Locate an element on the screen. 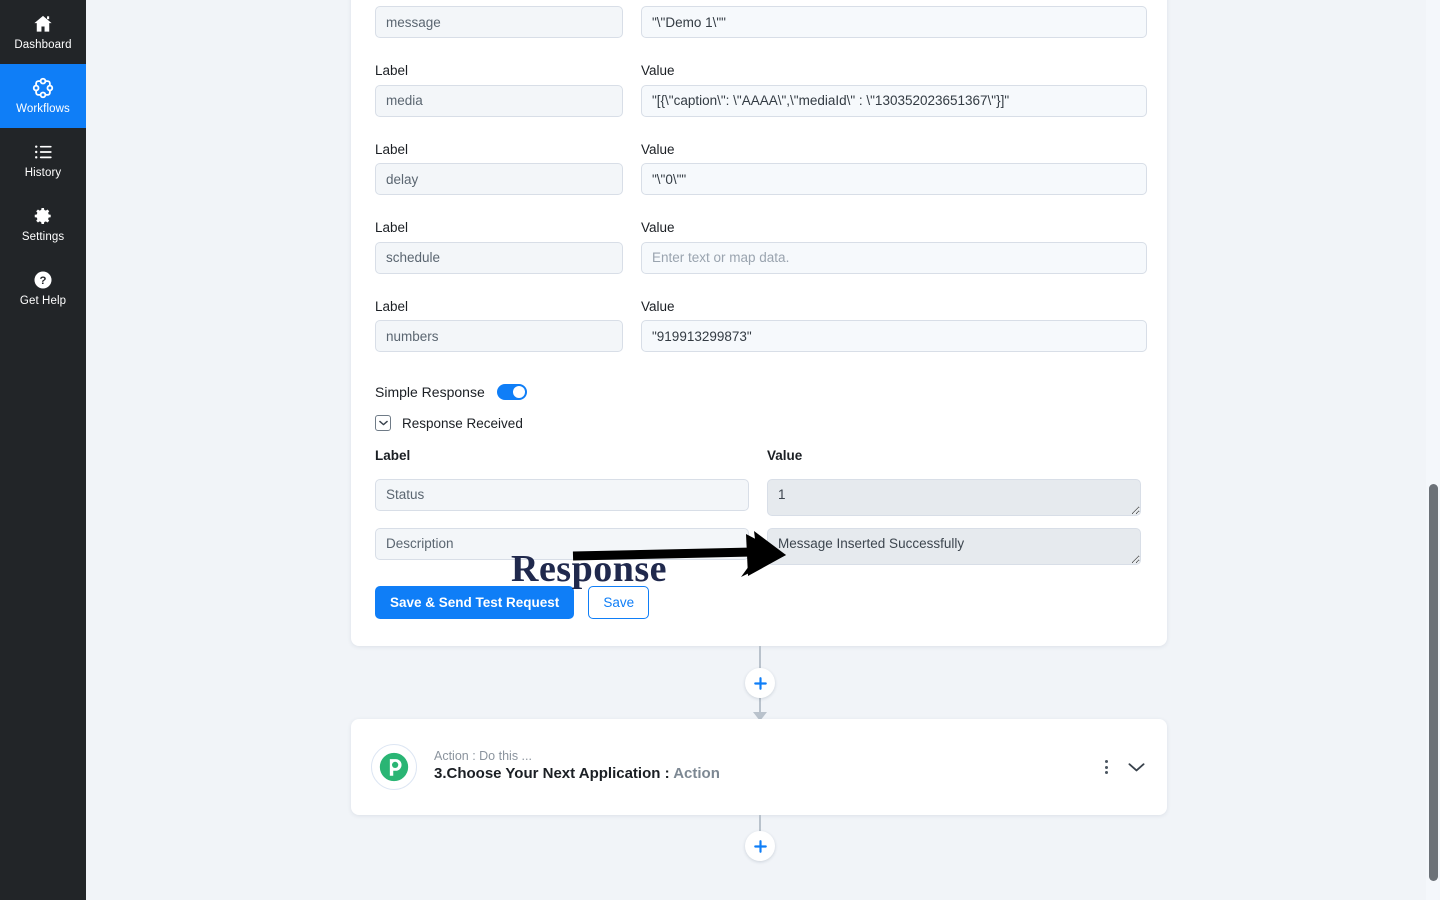 The width and height of the screenshot is (1440, 900). pabbly-p-logo-icon is located at coordinates (394, 767).